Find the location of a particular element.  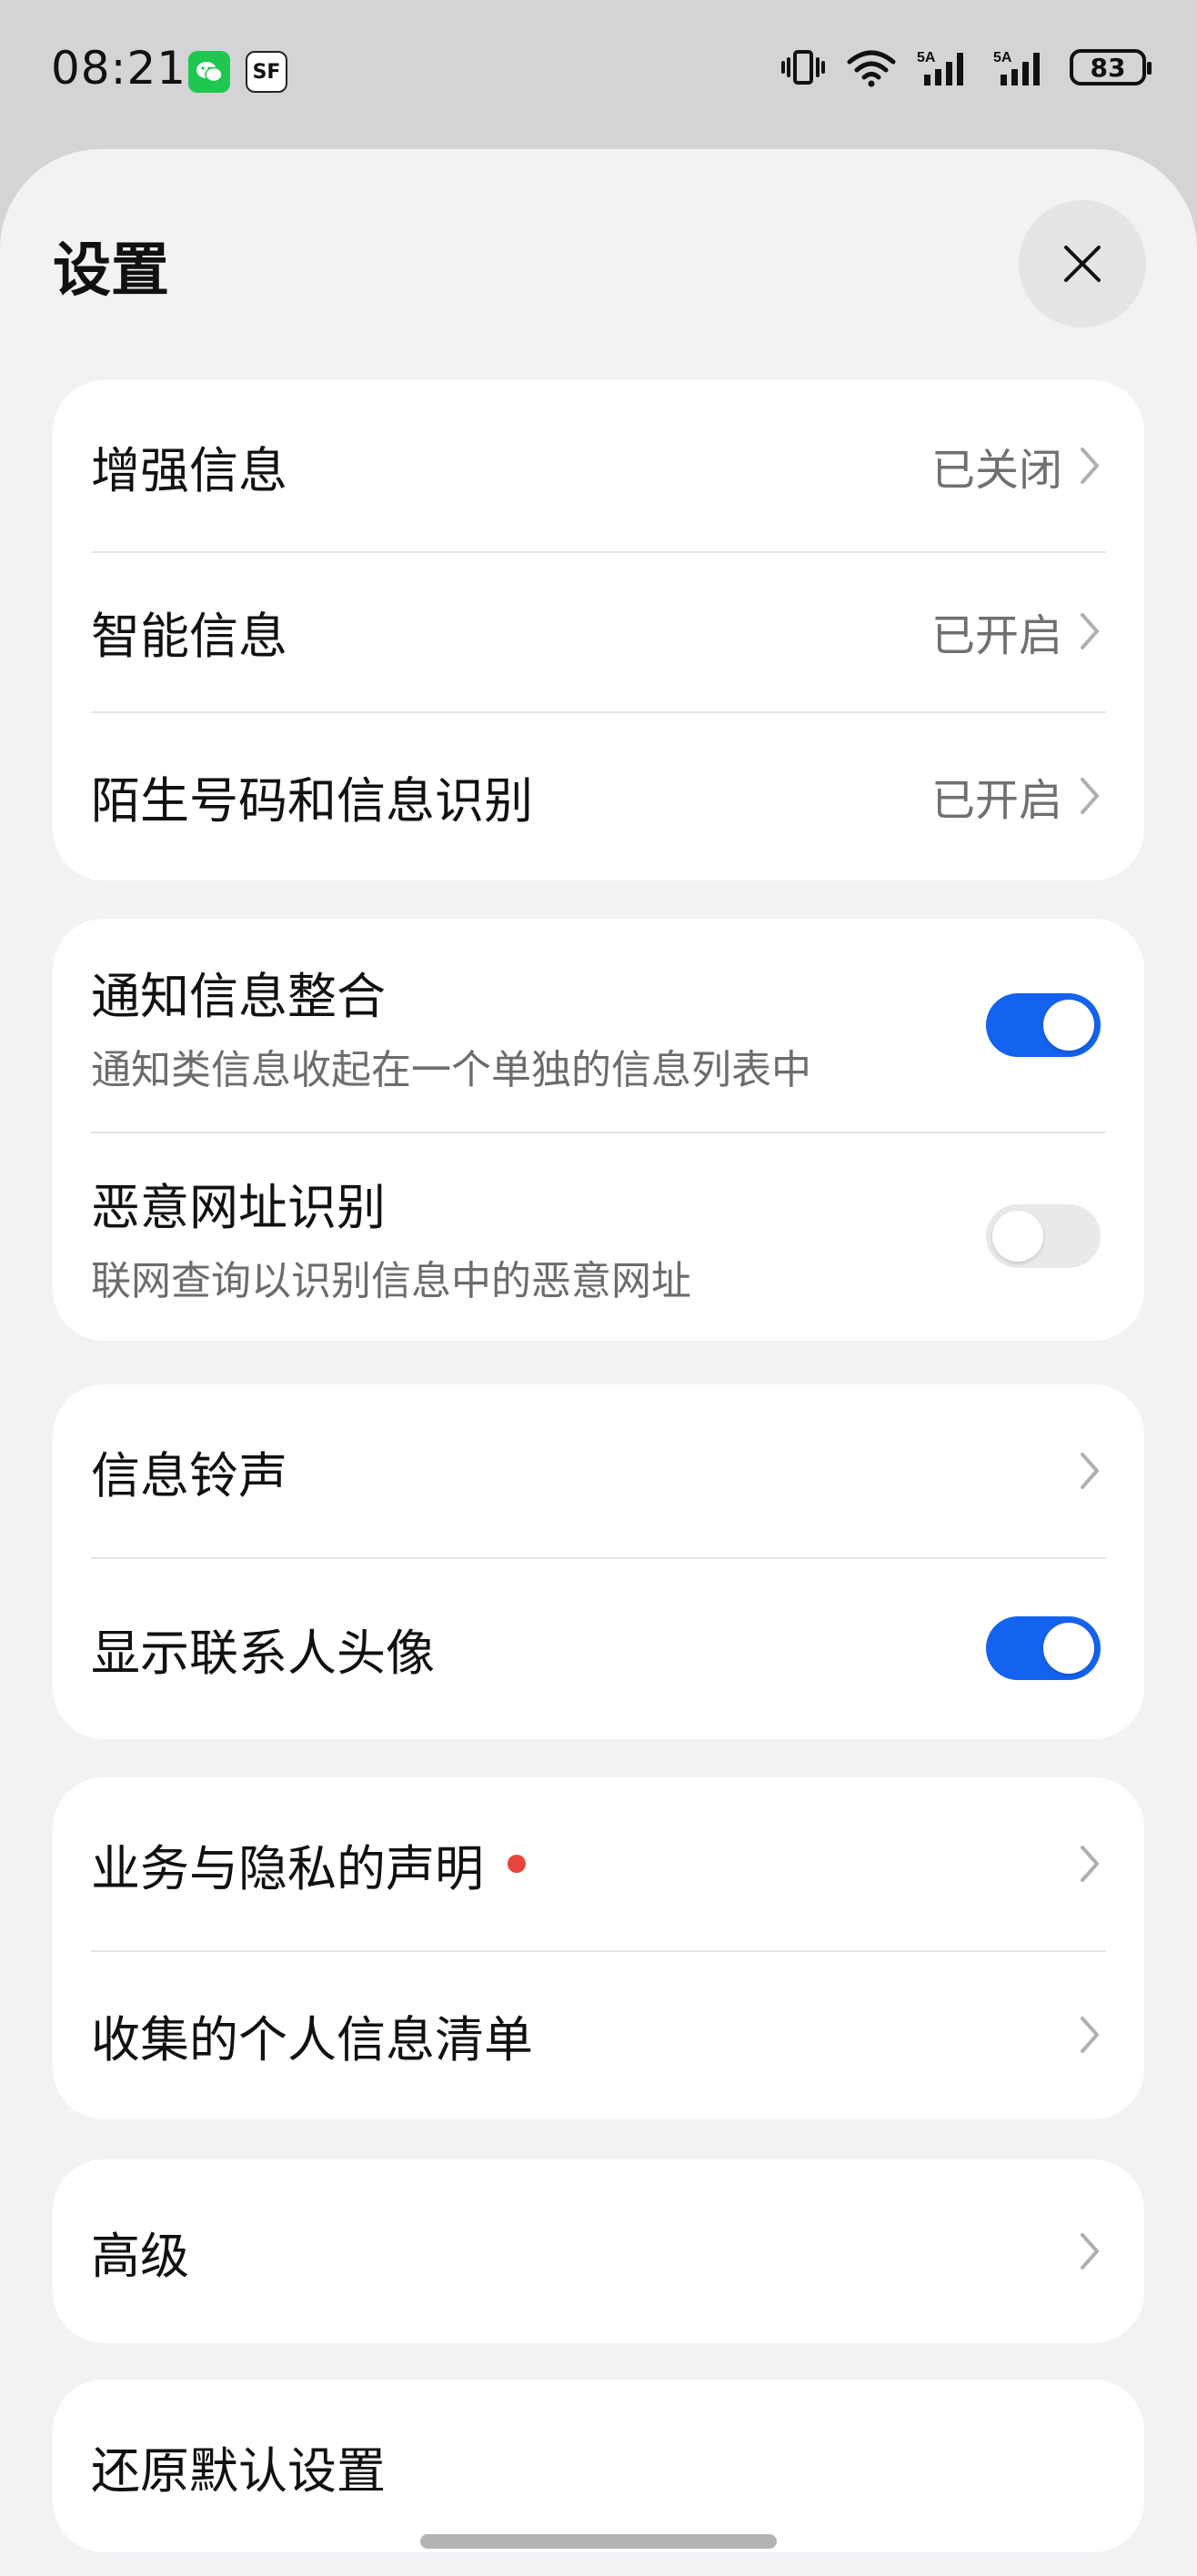

signal-5g-icon-2: 5A is located at coordinates (1016, 68).